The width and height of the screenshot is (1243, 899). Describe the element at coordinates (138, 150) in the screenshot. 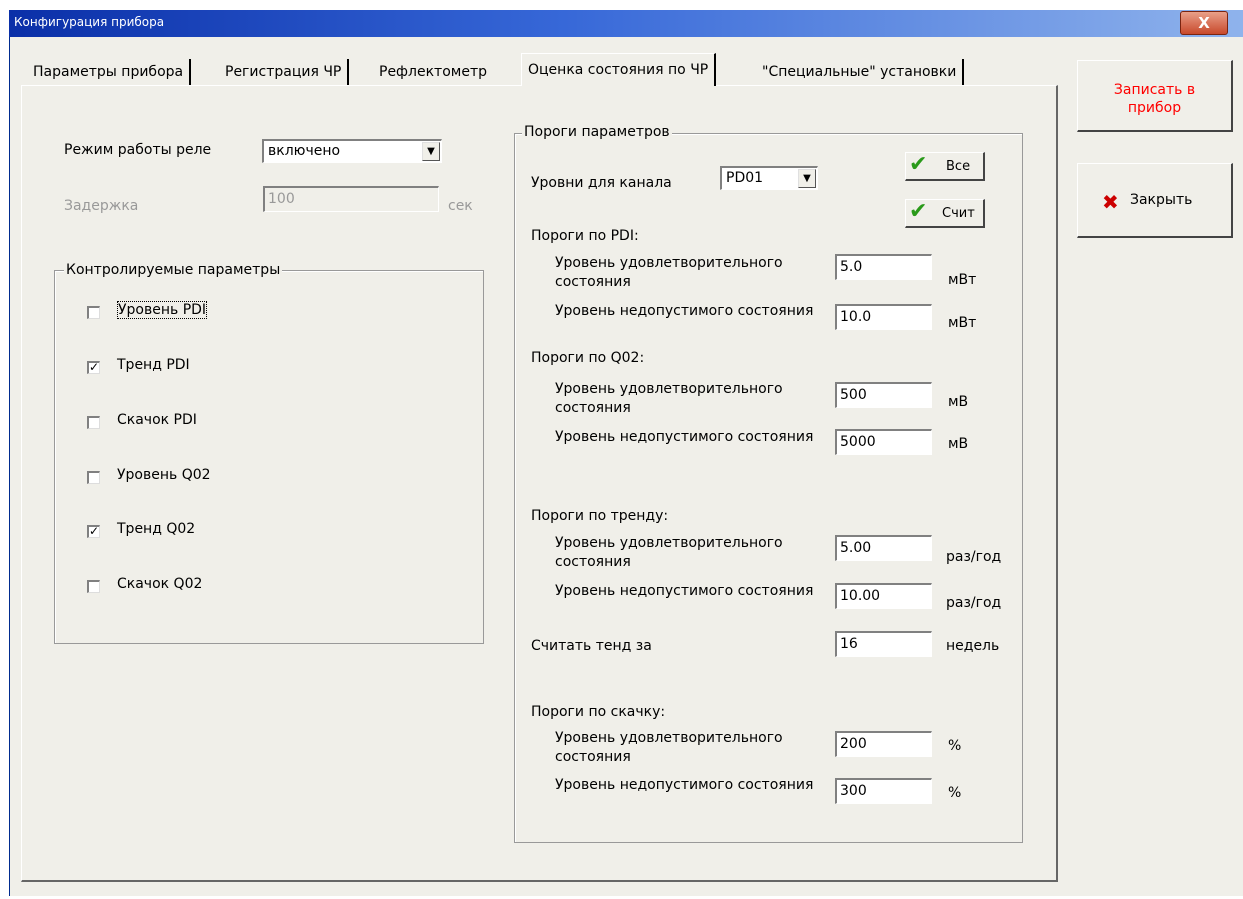

I see `relay-mode-label: Режим работы реле` at that location.